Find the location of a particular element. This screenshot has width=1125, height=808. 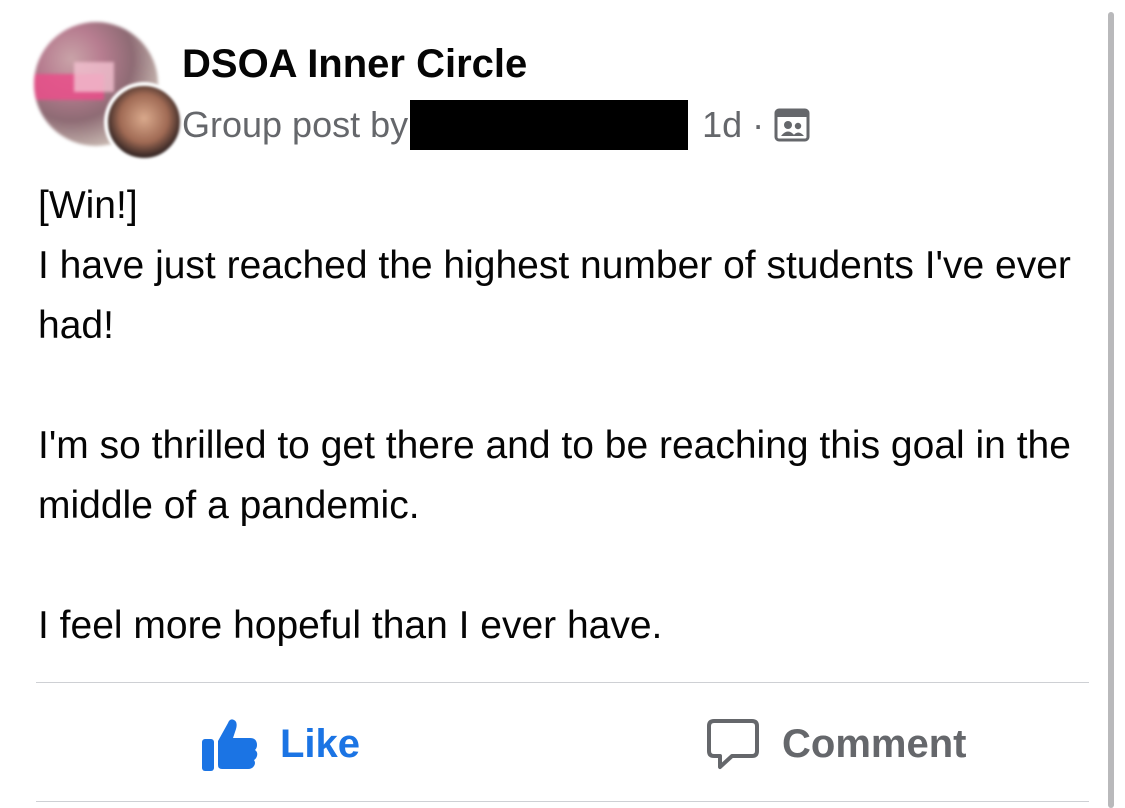

author-avatar is located at coordinates (144, 122).